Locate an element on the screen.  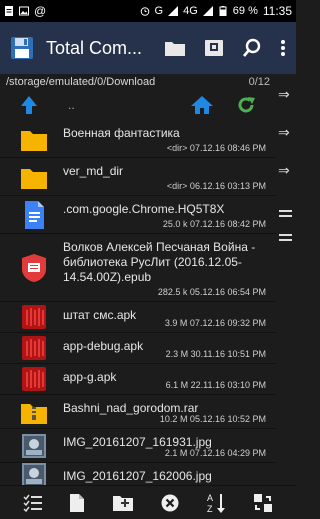
file-name: IMG_20161207_162006.jpg is located at coordinates (137, 476).